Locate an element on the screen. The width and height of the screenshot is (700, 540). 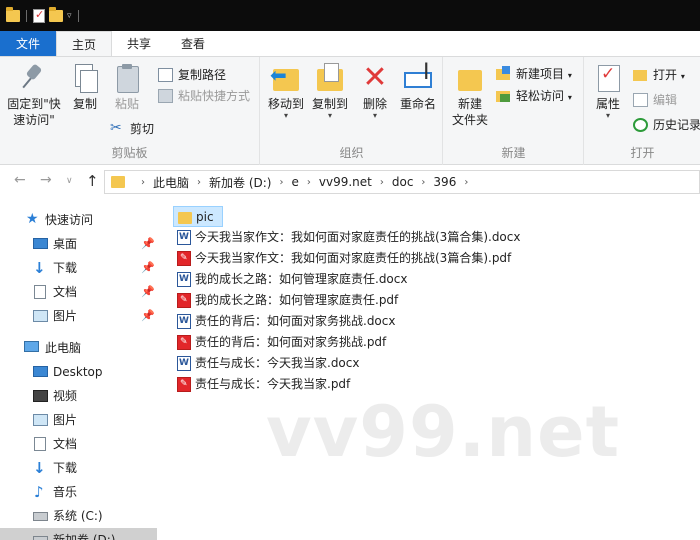
open-label: 打开 is located at coordinates (665, 75).